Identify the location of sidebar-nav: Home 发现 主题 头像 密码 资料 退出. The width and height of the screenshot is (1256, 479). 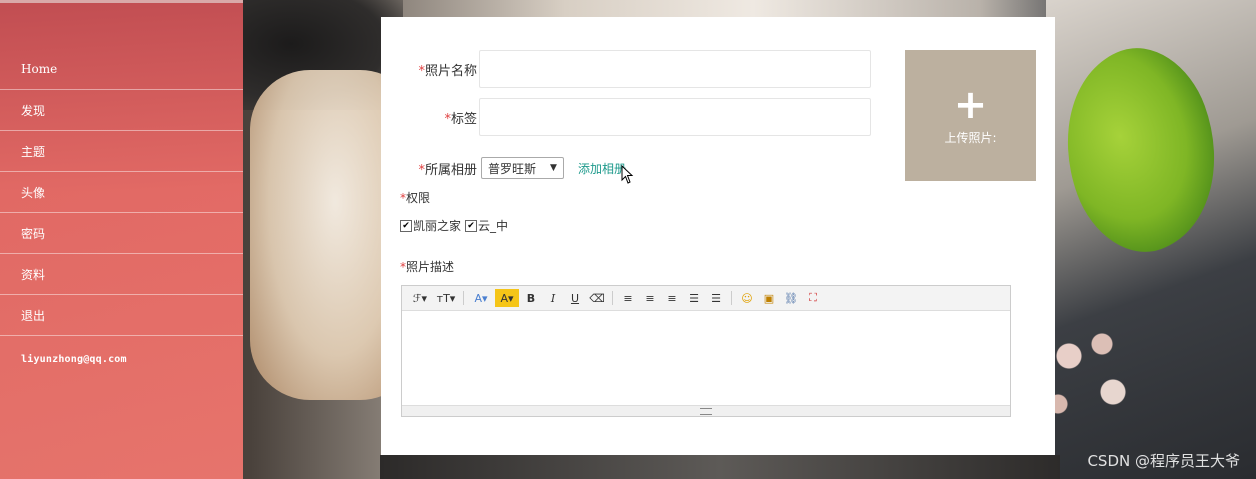
(121, 192).